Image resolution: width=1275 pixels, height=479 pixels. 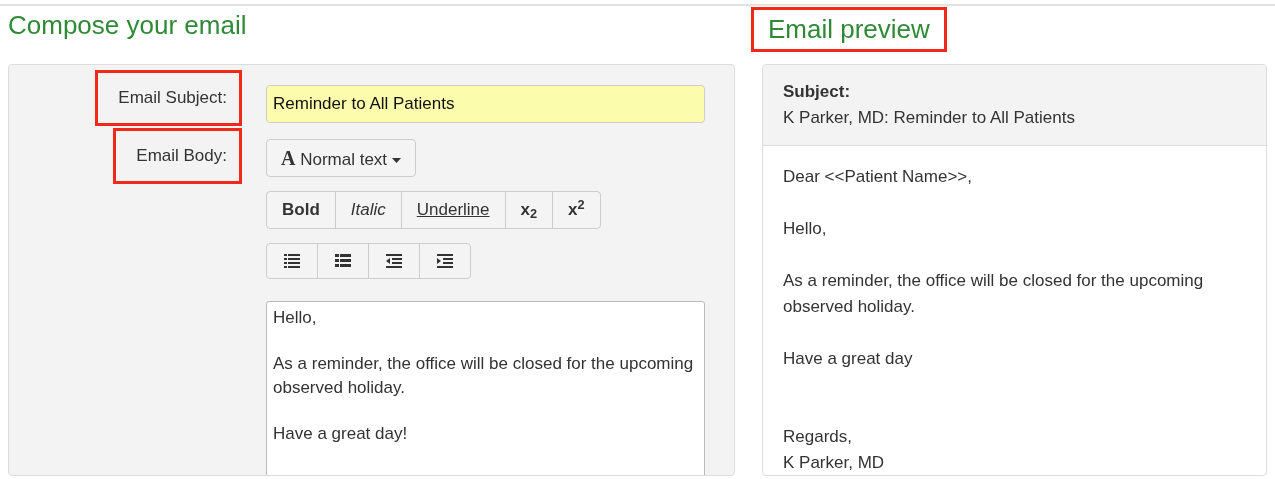 What do you see at coordinates (849, 30) in the screenshot?
I see `section-heading: Email preview` at bounding box center [849, 30].